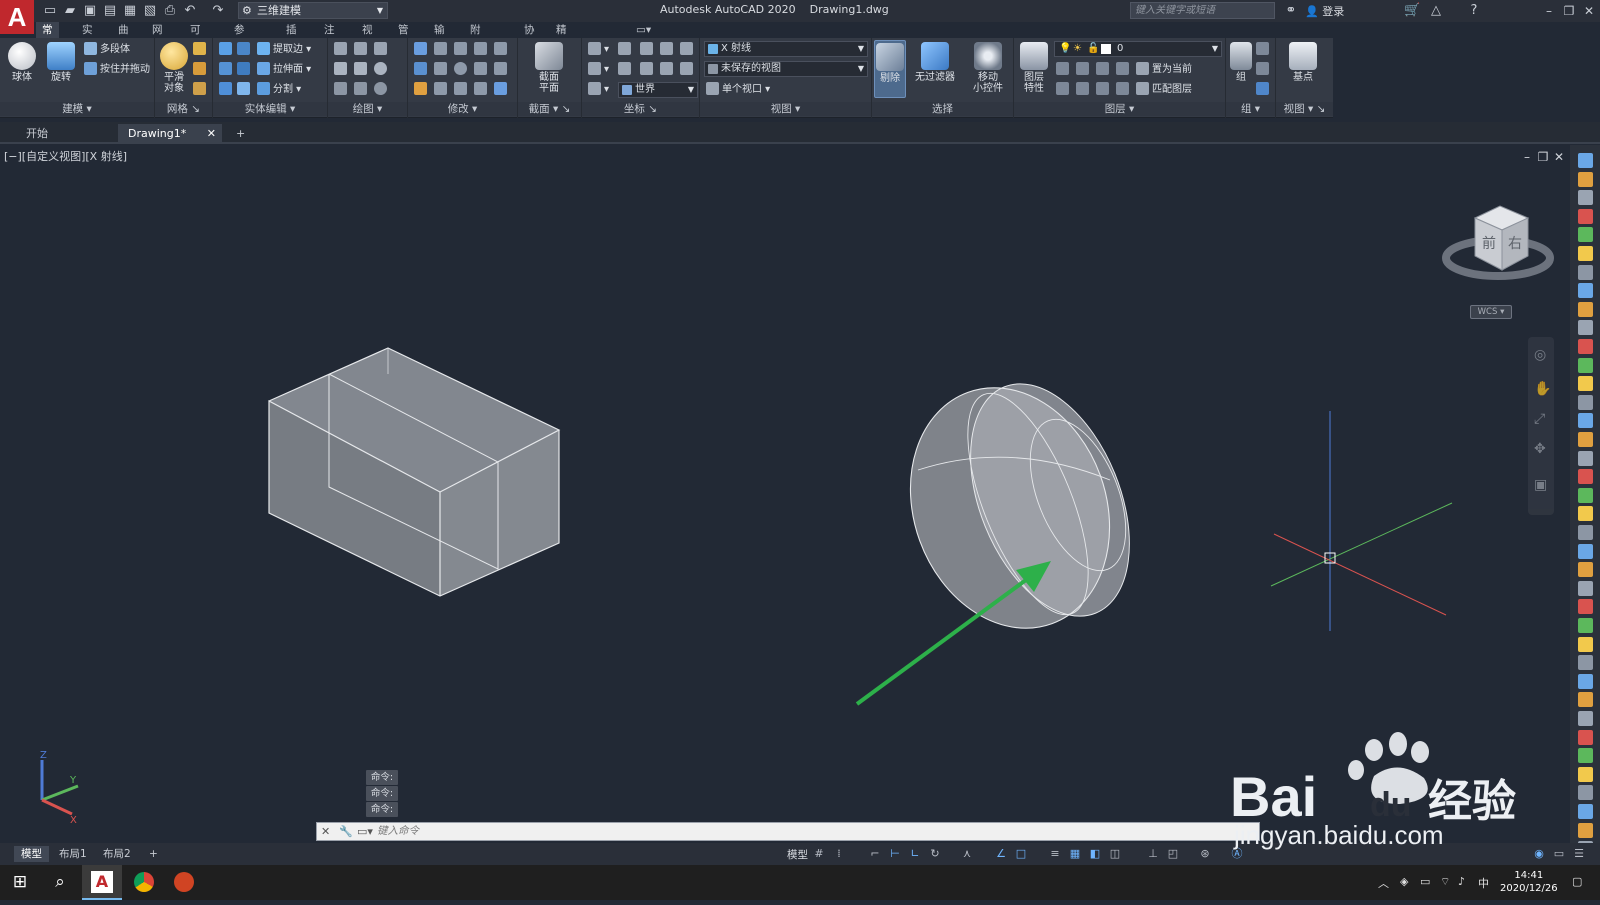 The height and width of the screenshot is (905, 1600). I want to click on crosshair-cursor, so click(1361, 521).